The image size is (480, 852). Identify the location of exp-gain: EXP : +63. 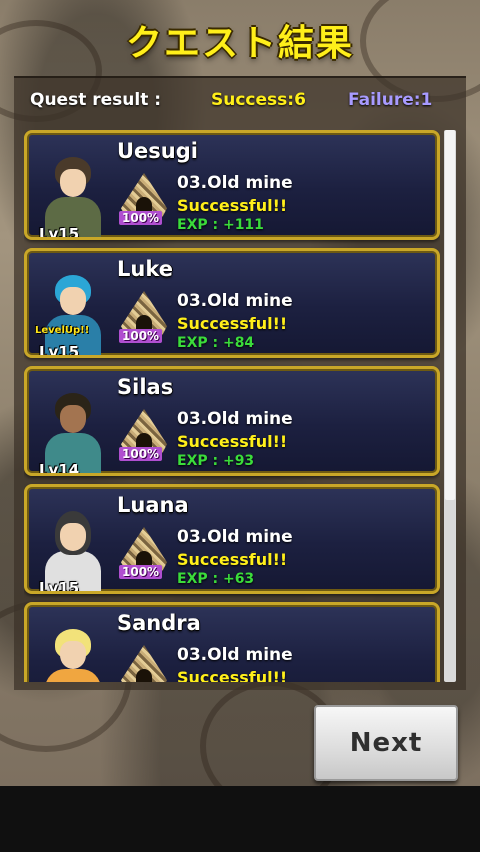
(216, 579).